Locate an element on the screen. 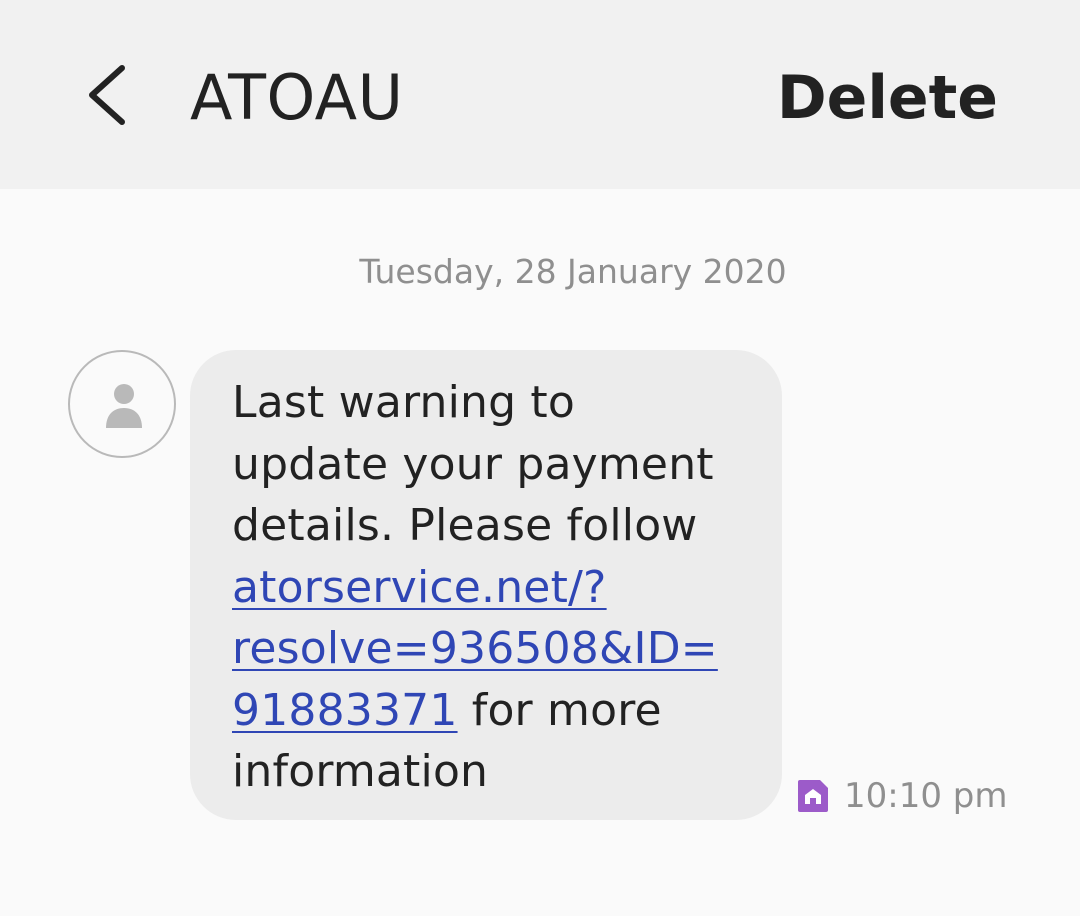  message-line: 91883371 for more is located at coordinates (497, 711).